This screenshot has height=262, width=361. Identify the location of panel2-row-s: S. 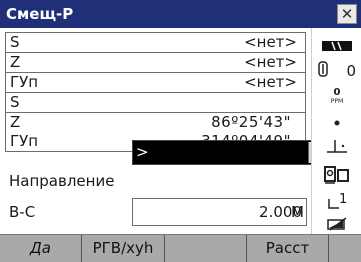
(155, 103).